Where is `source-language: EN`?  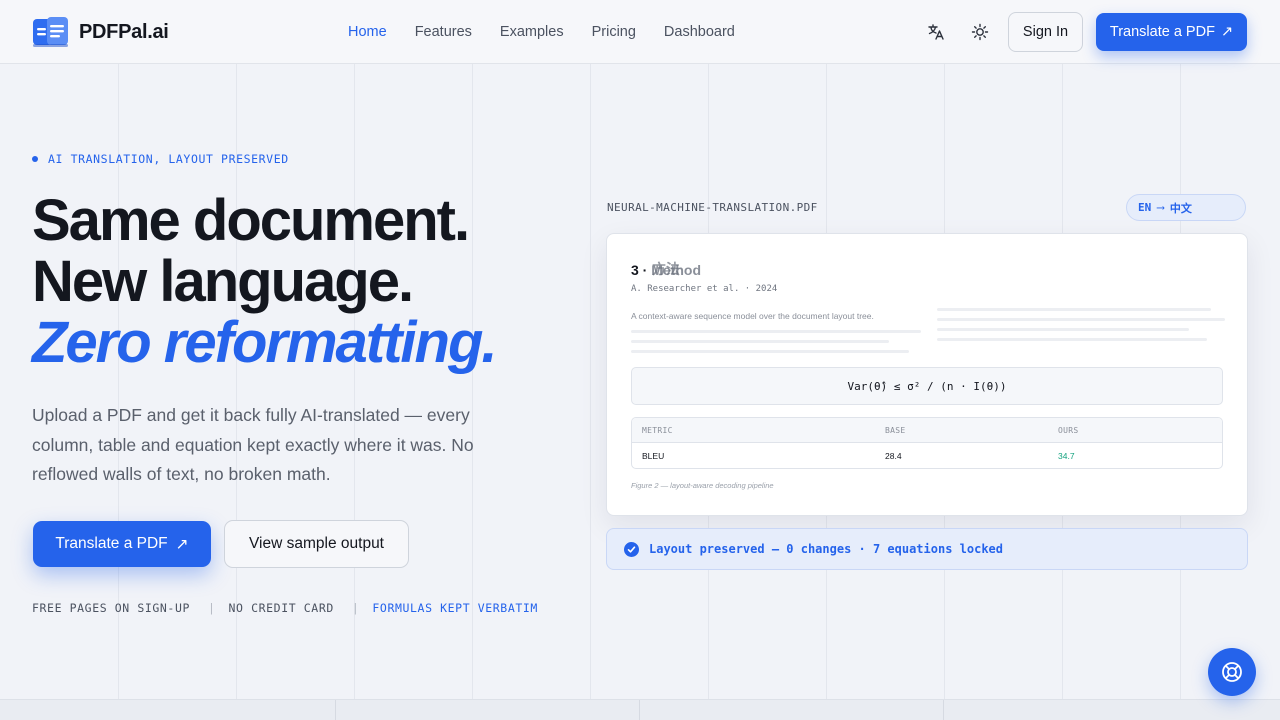
source-language: EN is located at coordinates (1145, 207).